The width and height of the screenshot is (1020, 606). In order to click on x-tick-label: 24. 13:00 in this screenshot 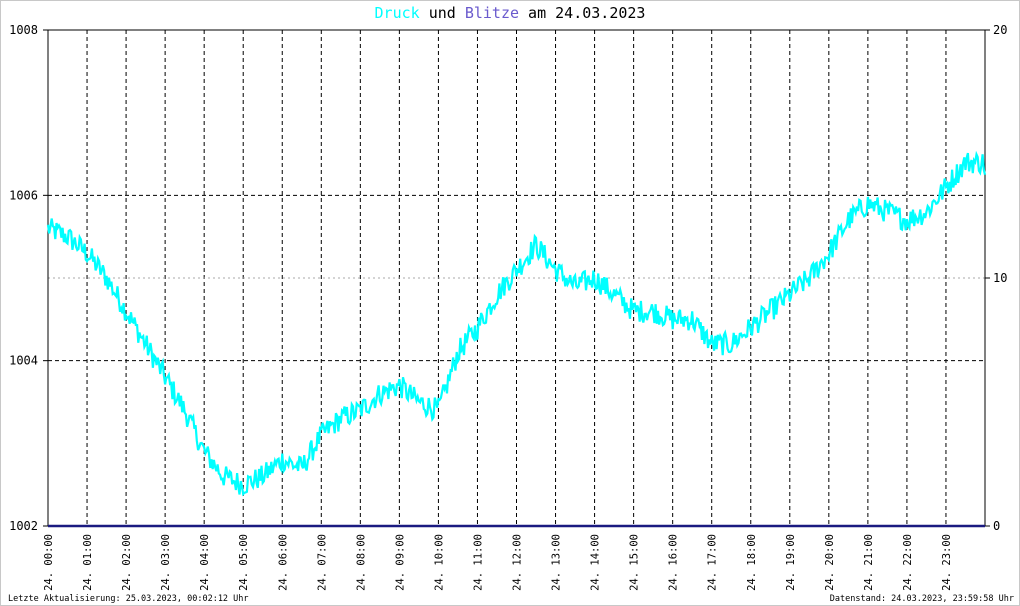, I will do `click(557, 562)`.